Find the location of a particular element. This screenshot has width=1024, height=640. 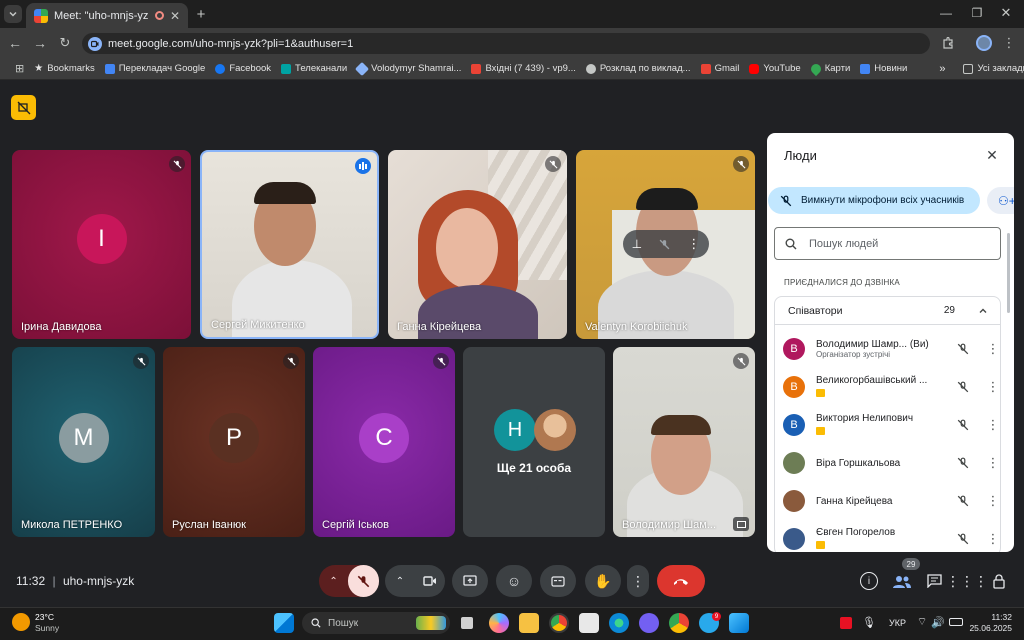

copilot-icon is located at coordinates (499, 623).